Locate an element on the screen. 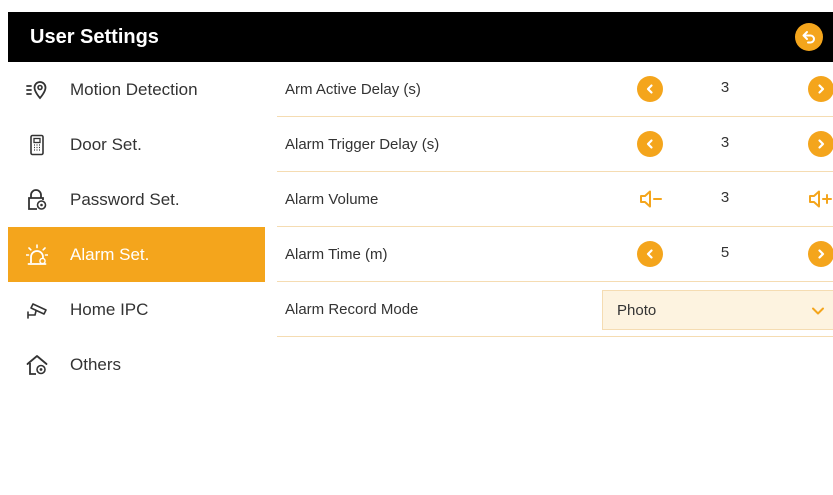 The height and width of the screenshot is (495, 833). sidebar-item-label: Home IPC is located at coordinates (109, 309).